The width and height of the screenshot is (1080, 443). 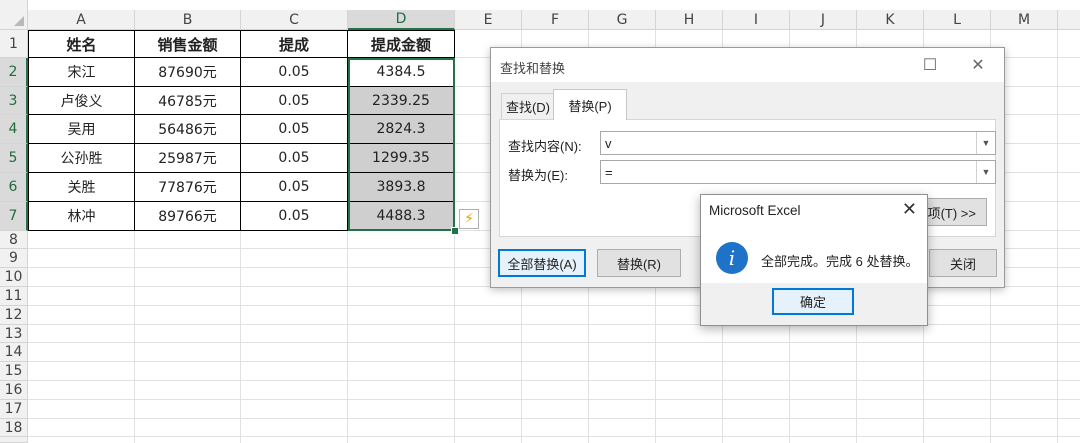 I want to click on header-cell-commission: 提成金额, so click(x=401, y=44).